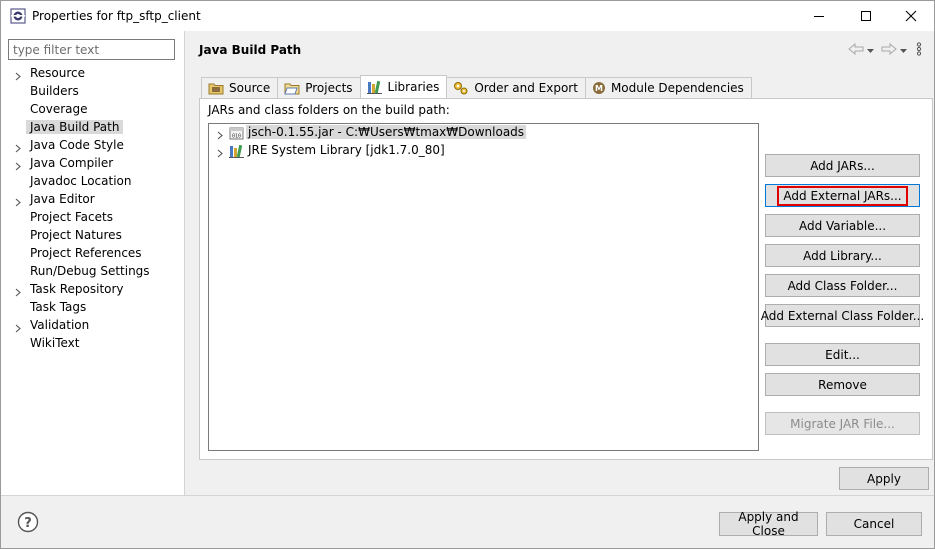 The width and height of the screenshot is (935, 549). I want to click on tree-item: Builders, so click(93, 92).